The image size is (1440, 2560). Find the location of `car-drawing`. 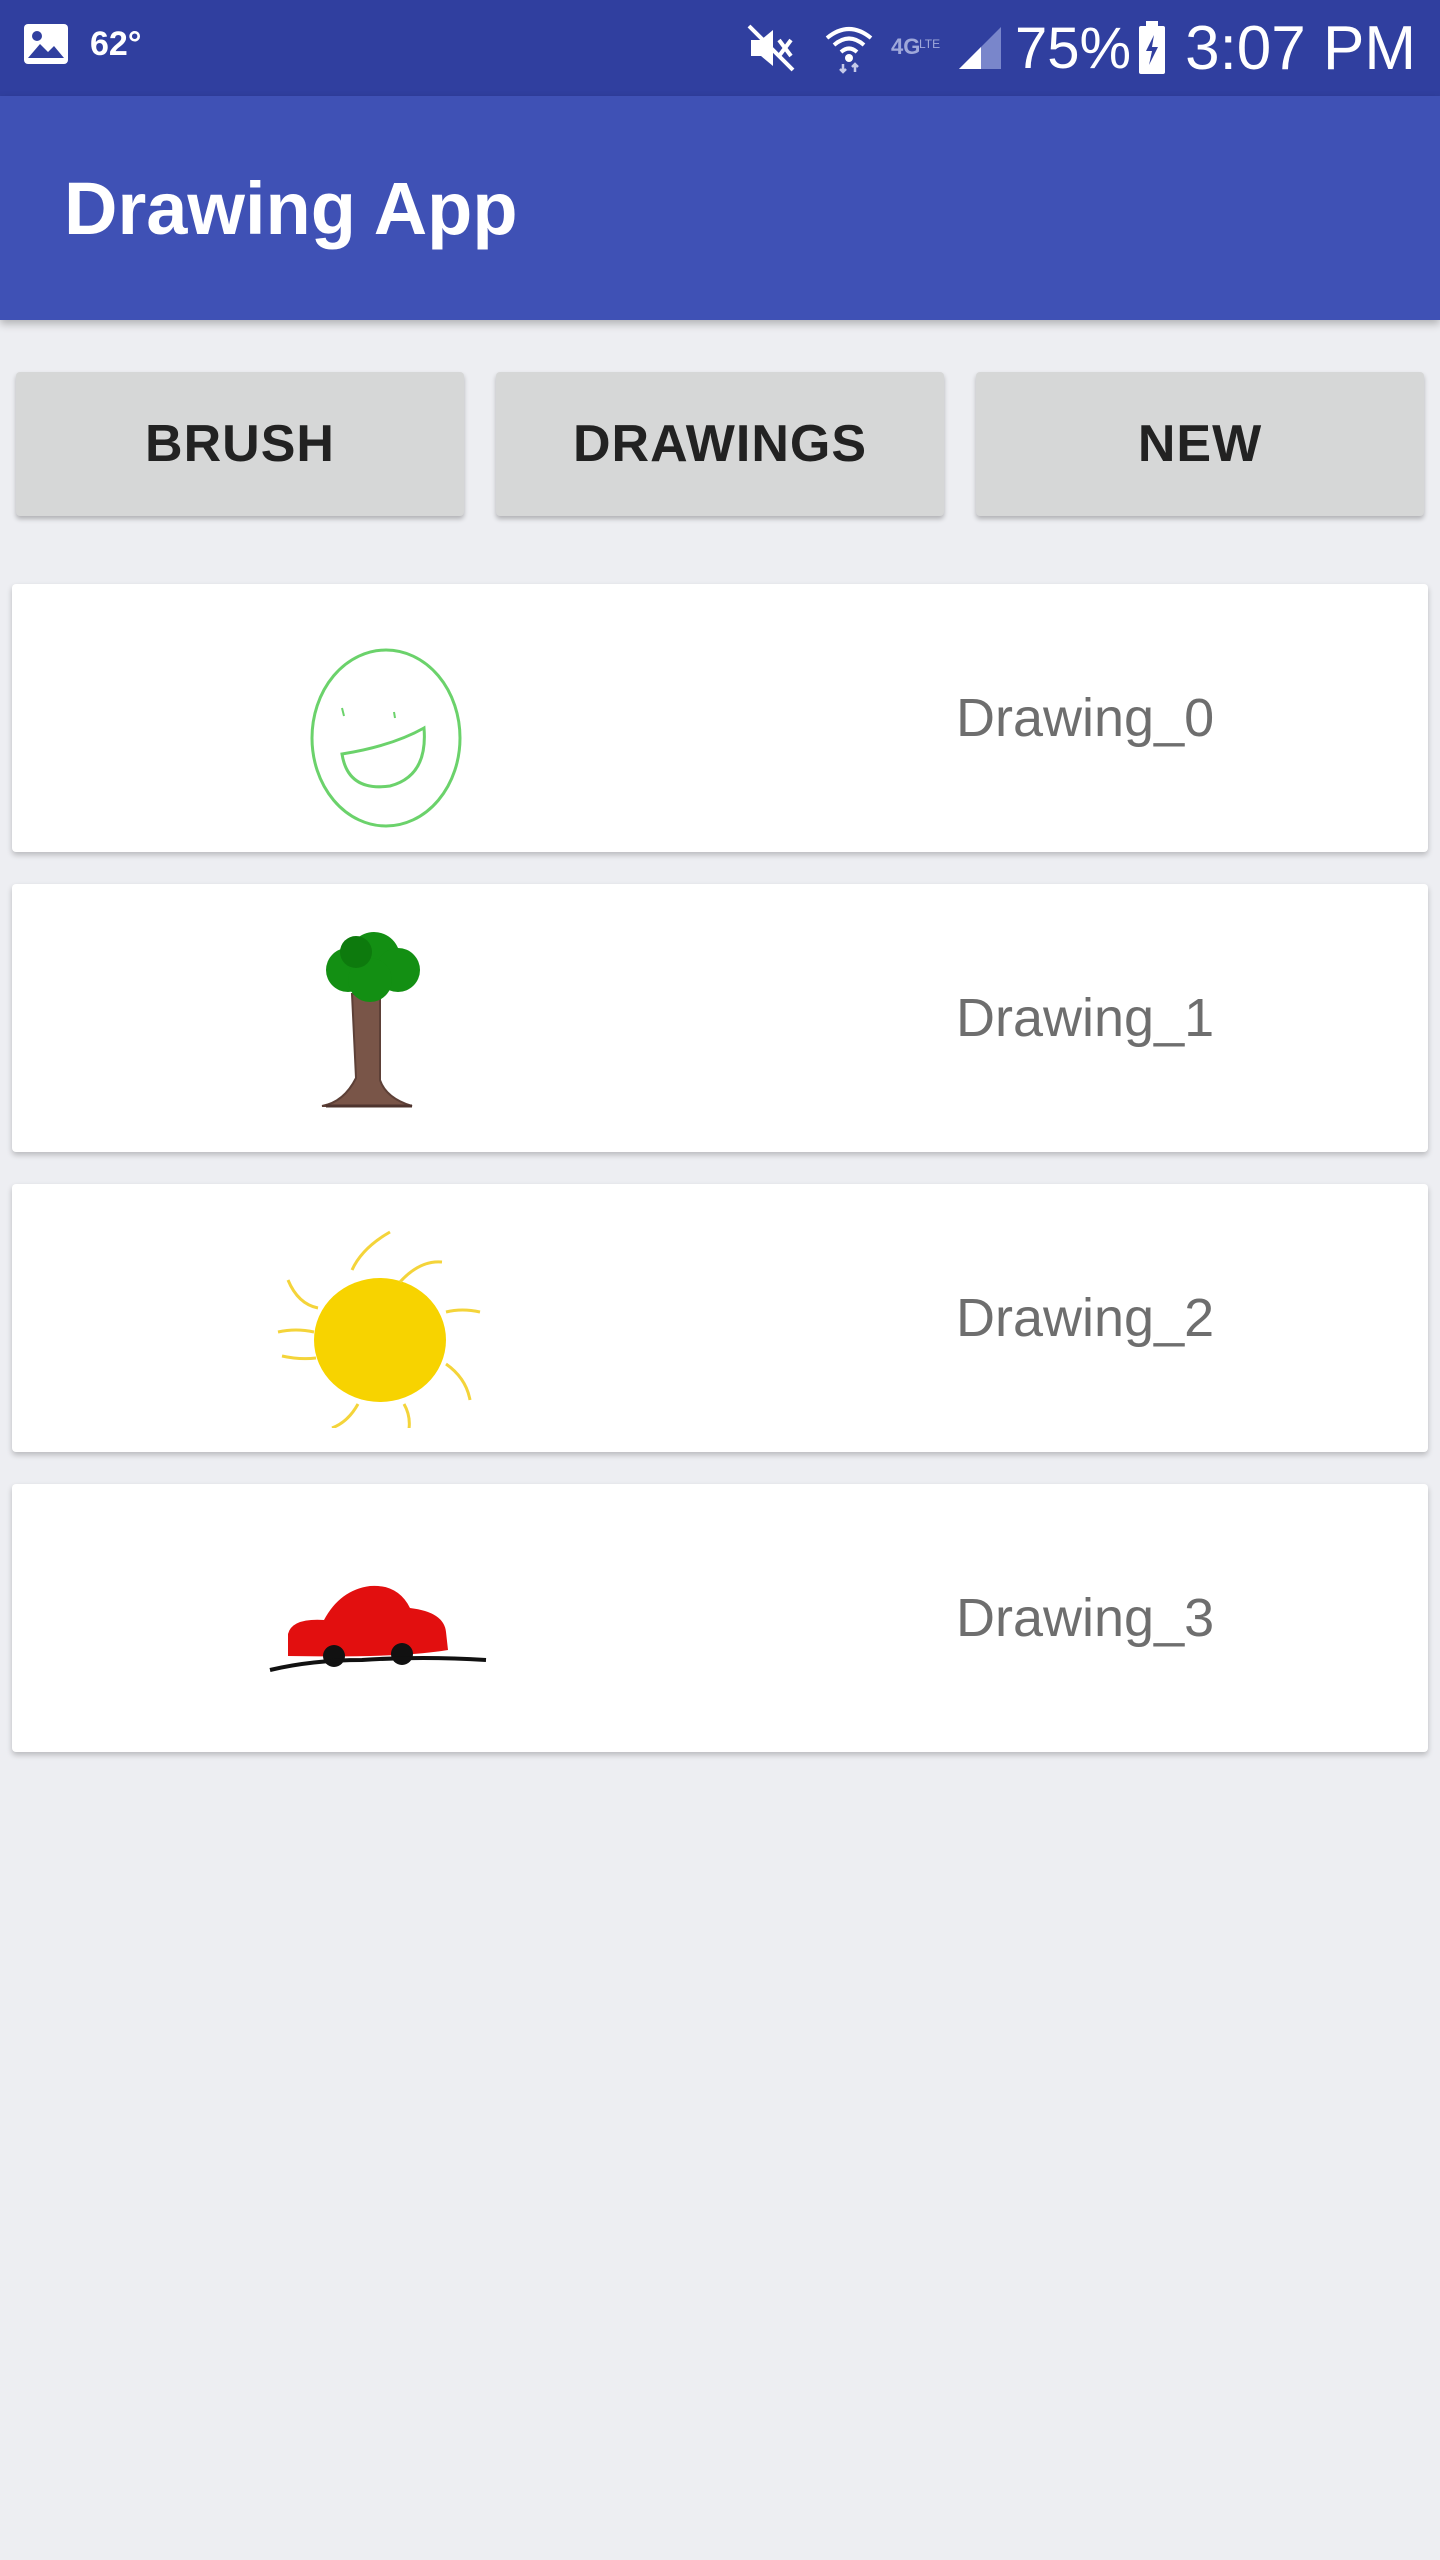

car-drawing is located at coordinates (382, 1618).